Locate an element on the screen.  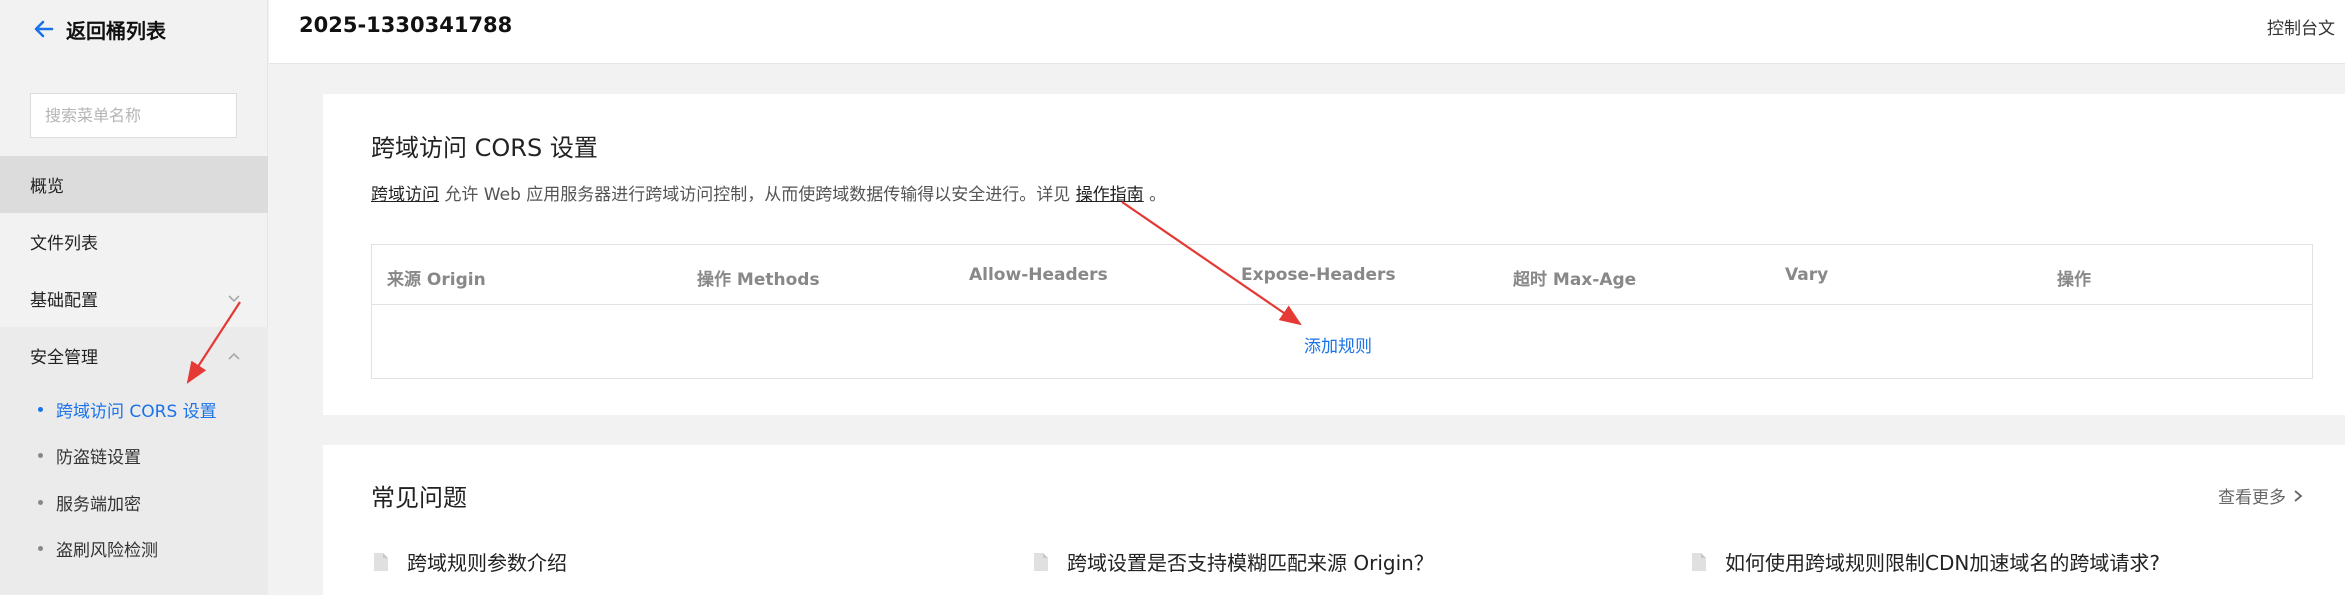
column-allow-headers: Allow-Headers is located at coordinates (1038, 275).